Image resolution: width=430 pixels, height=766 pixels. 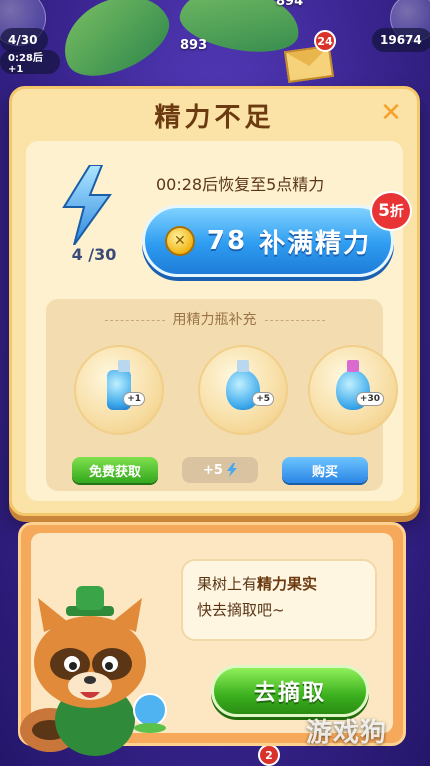 What do you see at coordinates (290, 4) in the screenshot?
I see `score-label: 894` at bounding box center [290, 4].